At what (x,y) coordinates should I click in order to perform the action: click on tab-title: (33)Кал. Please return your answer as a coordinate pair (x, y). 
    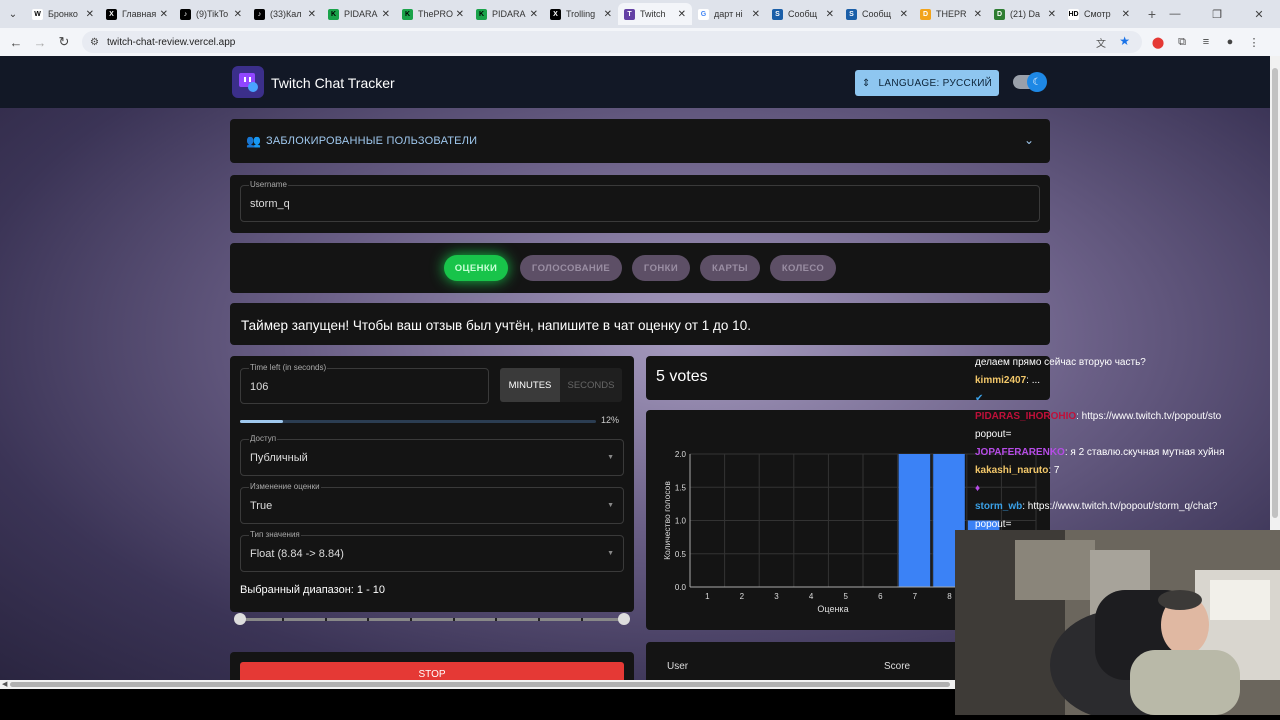
    Looking at the image, I should click on (286, 14).